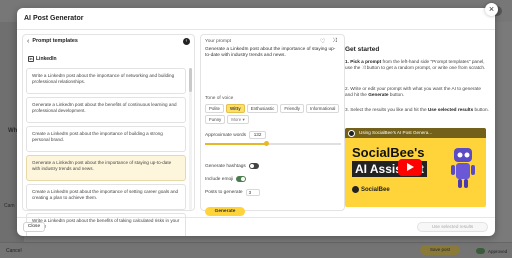  What do you see at coordinates (108, 41) in the screenshot?
I see `prompt-templates-header: ‹ Prompt templates ‹` at bounding box center [108, 41].